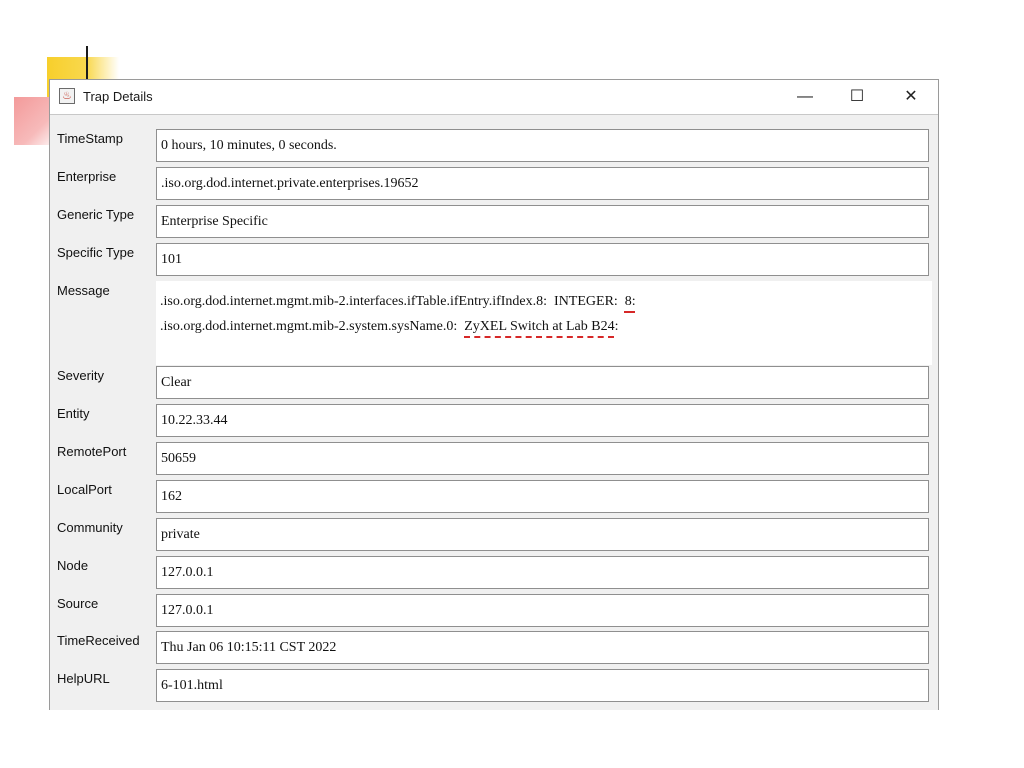  Describe the element at coordinates (542, 221) in the screenshot. I see `generic-type-field: Enterprise Specific` at that location.